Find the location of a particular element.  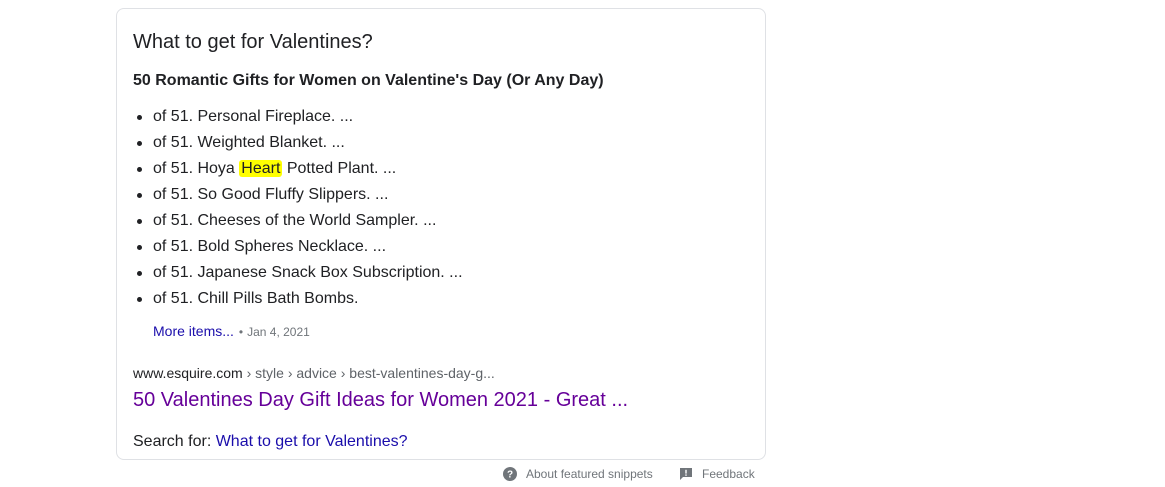

about-featured-snippets-link: ? About featured snippets is located at coordinates (578, 474).